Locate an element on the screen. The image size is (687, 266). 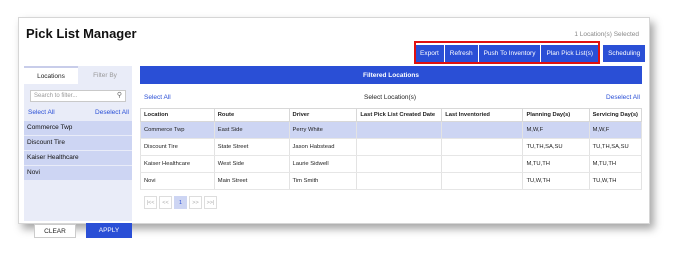
search-input: Search to filter... ⚲ is located at coordinates (78, 96).